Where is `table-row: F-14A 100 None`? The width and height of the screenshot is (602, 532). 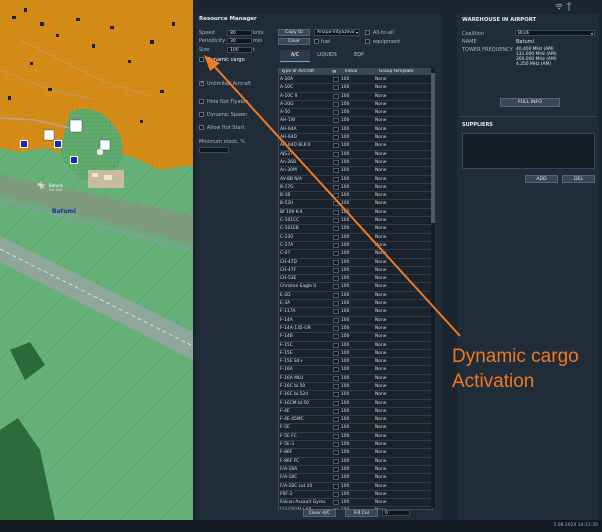 table-row: F-14A 100 None is located at coordinates (355, 321).